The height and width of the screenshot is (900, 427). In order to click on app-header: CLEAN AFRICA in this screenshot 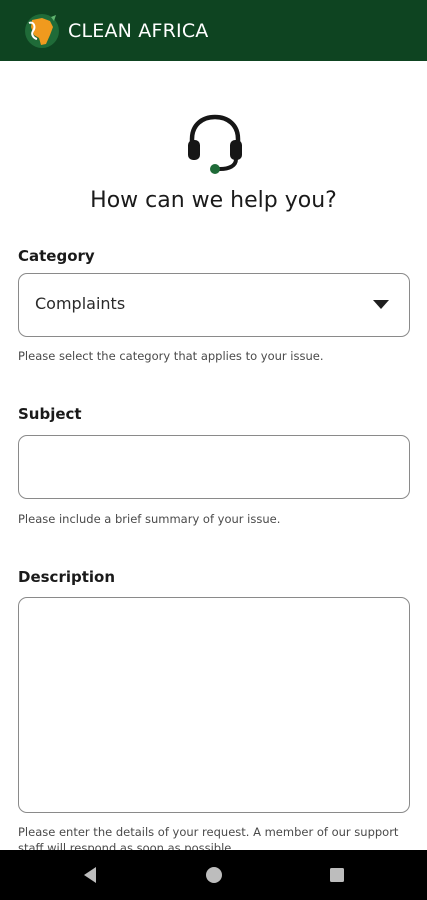, I will do `click(213, 30)`.